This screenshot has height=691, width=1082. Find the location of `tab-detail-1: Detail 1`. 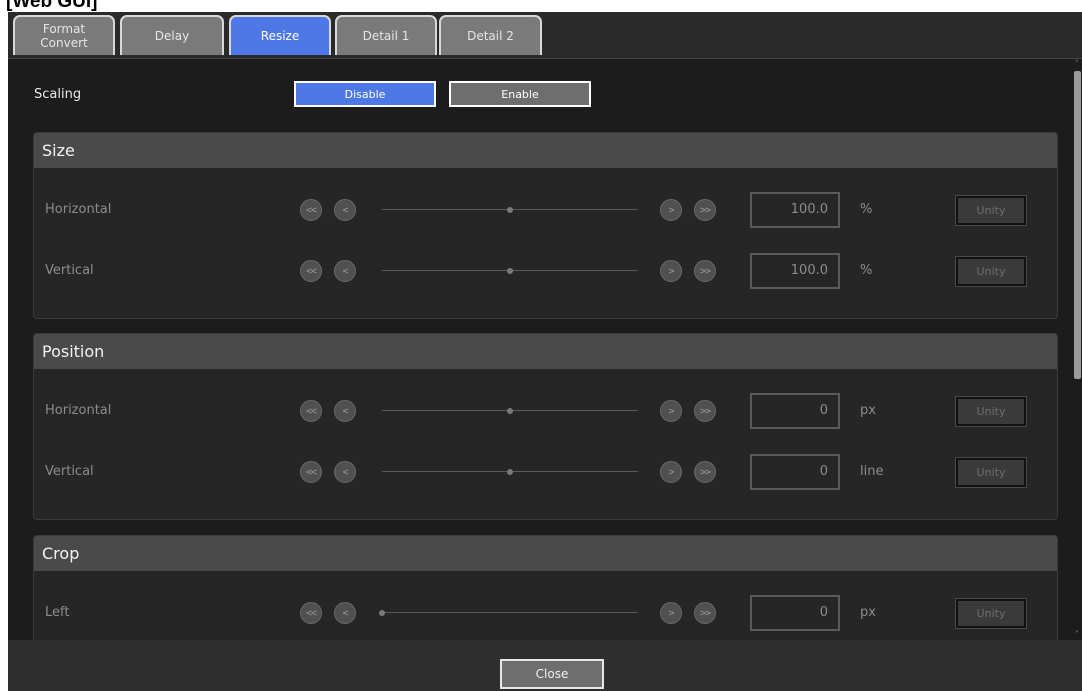

tab-detail-1: Detail 1 is located at coordinates (386, 35).